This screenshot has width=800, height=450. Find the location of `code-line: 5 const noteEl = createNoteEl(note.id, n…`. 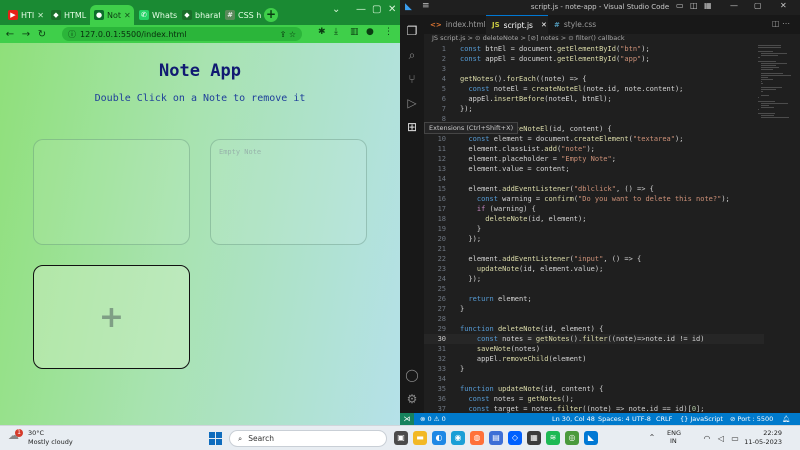

code-line: 5 const noteEl = createNoteEl(note.id, n… is located at coordinates (594, 89).